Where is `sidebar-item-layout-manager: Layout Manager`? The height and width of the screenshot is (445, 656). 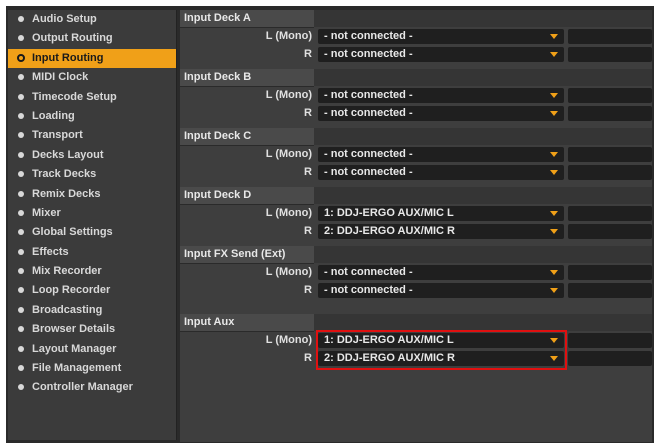 sidebar-item-layout-manager: Layout Manager is located at coordinates (92, 349).